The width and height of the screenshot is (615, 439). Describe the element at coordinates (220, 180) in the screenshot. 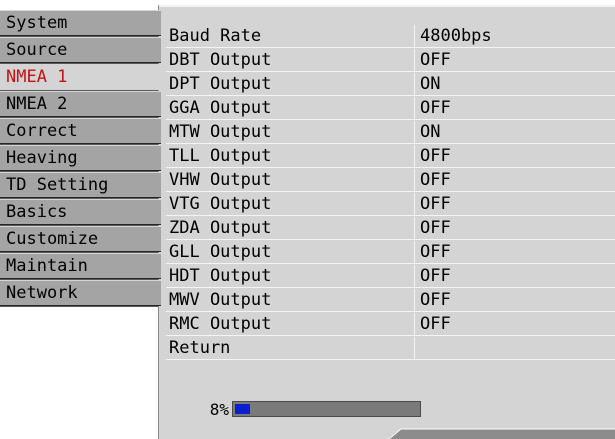

I see `setting-label: VHW Output` at that location.